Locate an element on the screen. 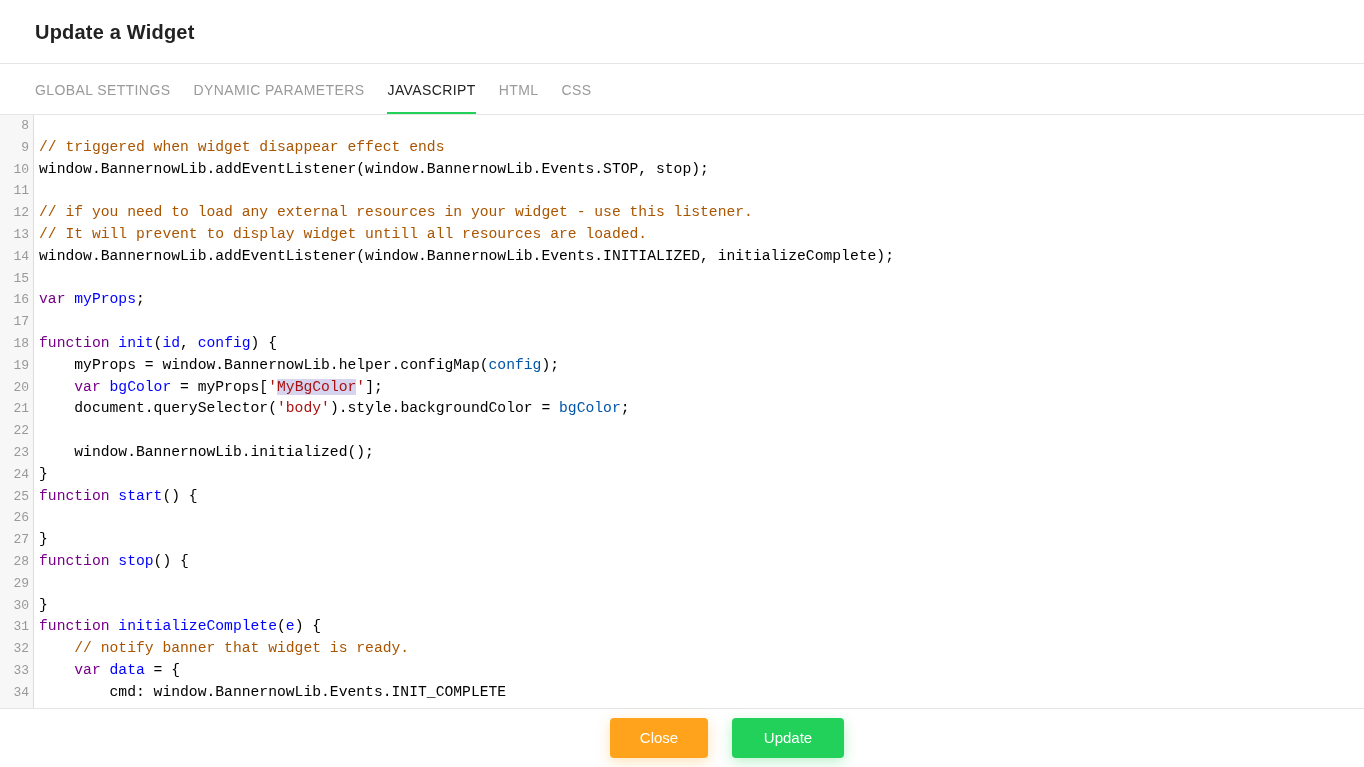  line-number: 10 is located at coordinates (21, 169).